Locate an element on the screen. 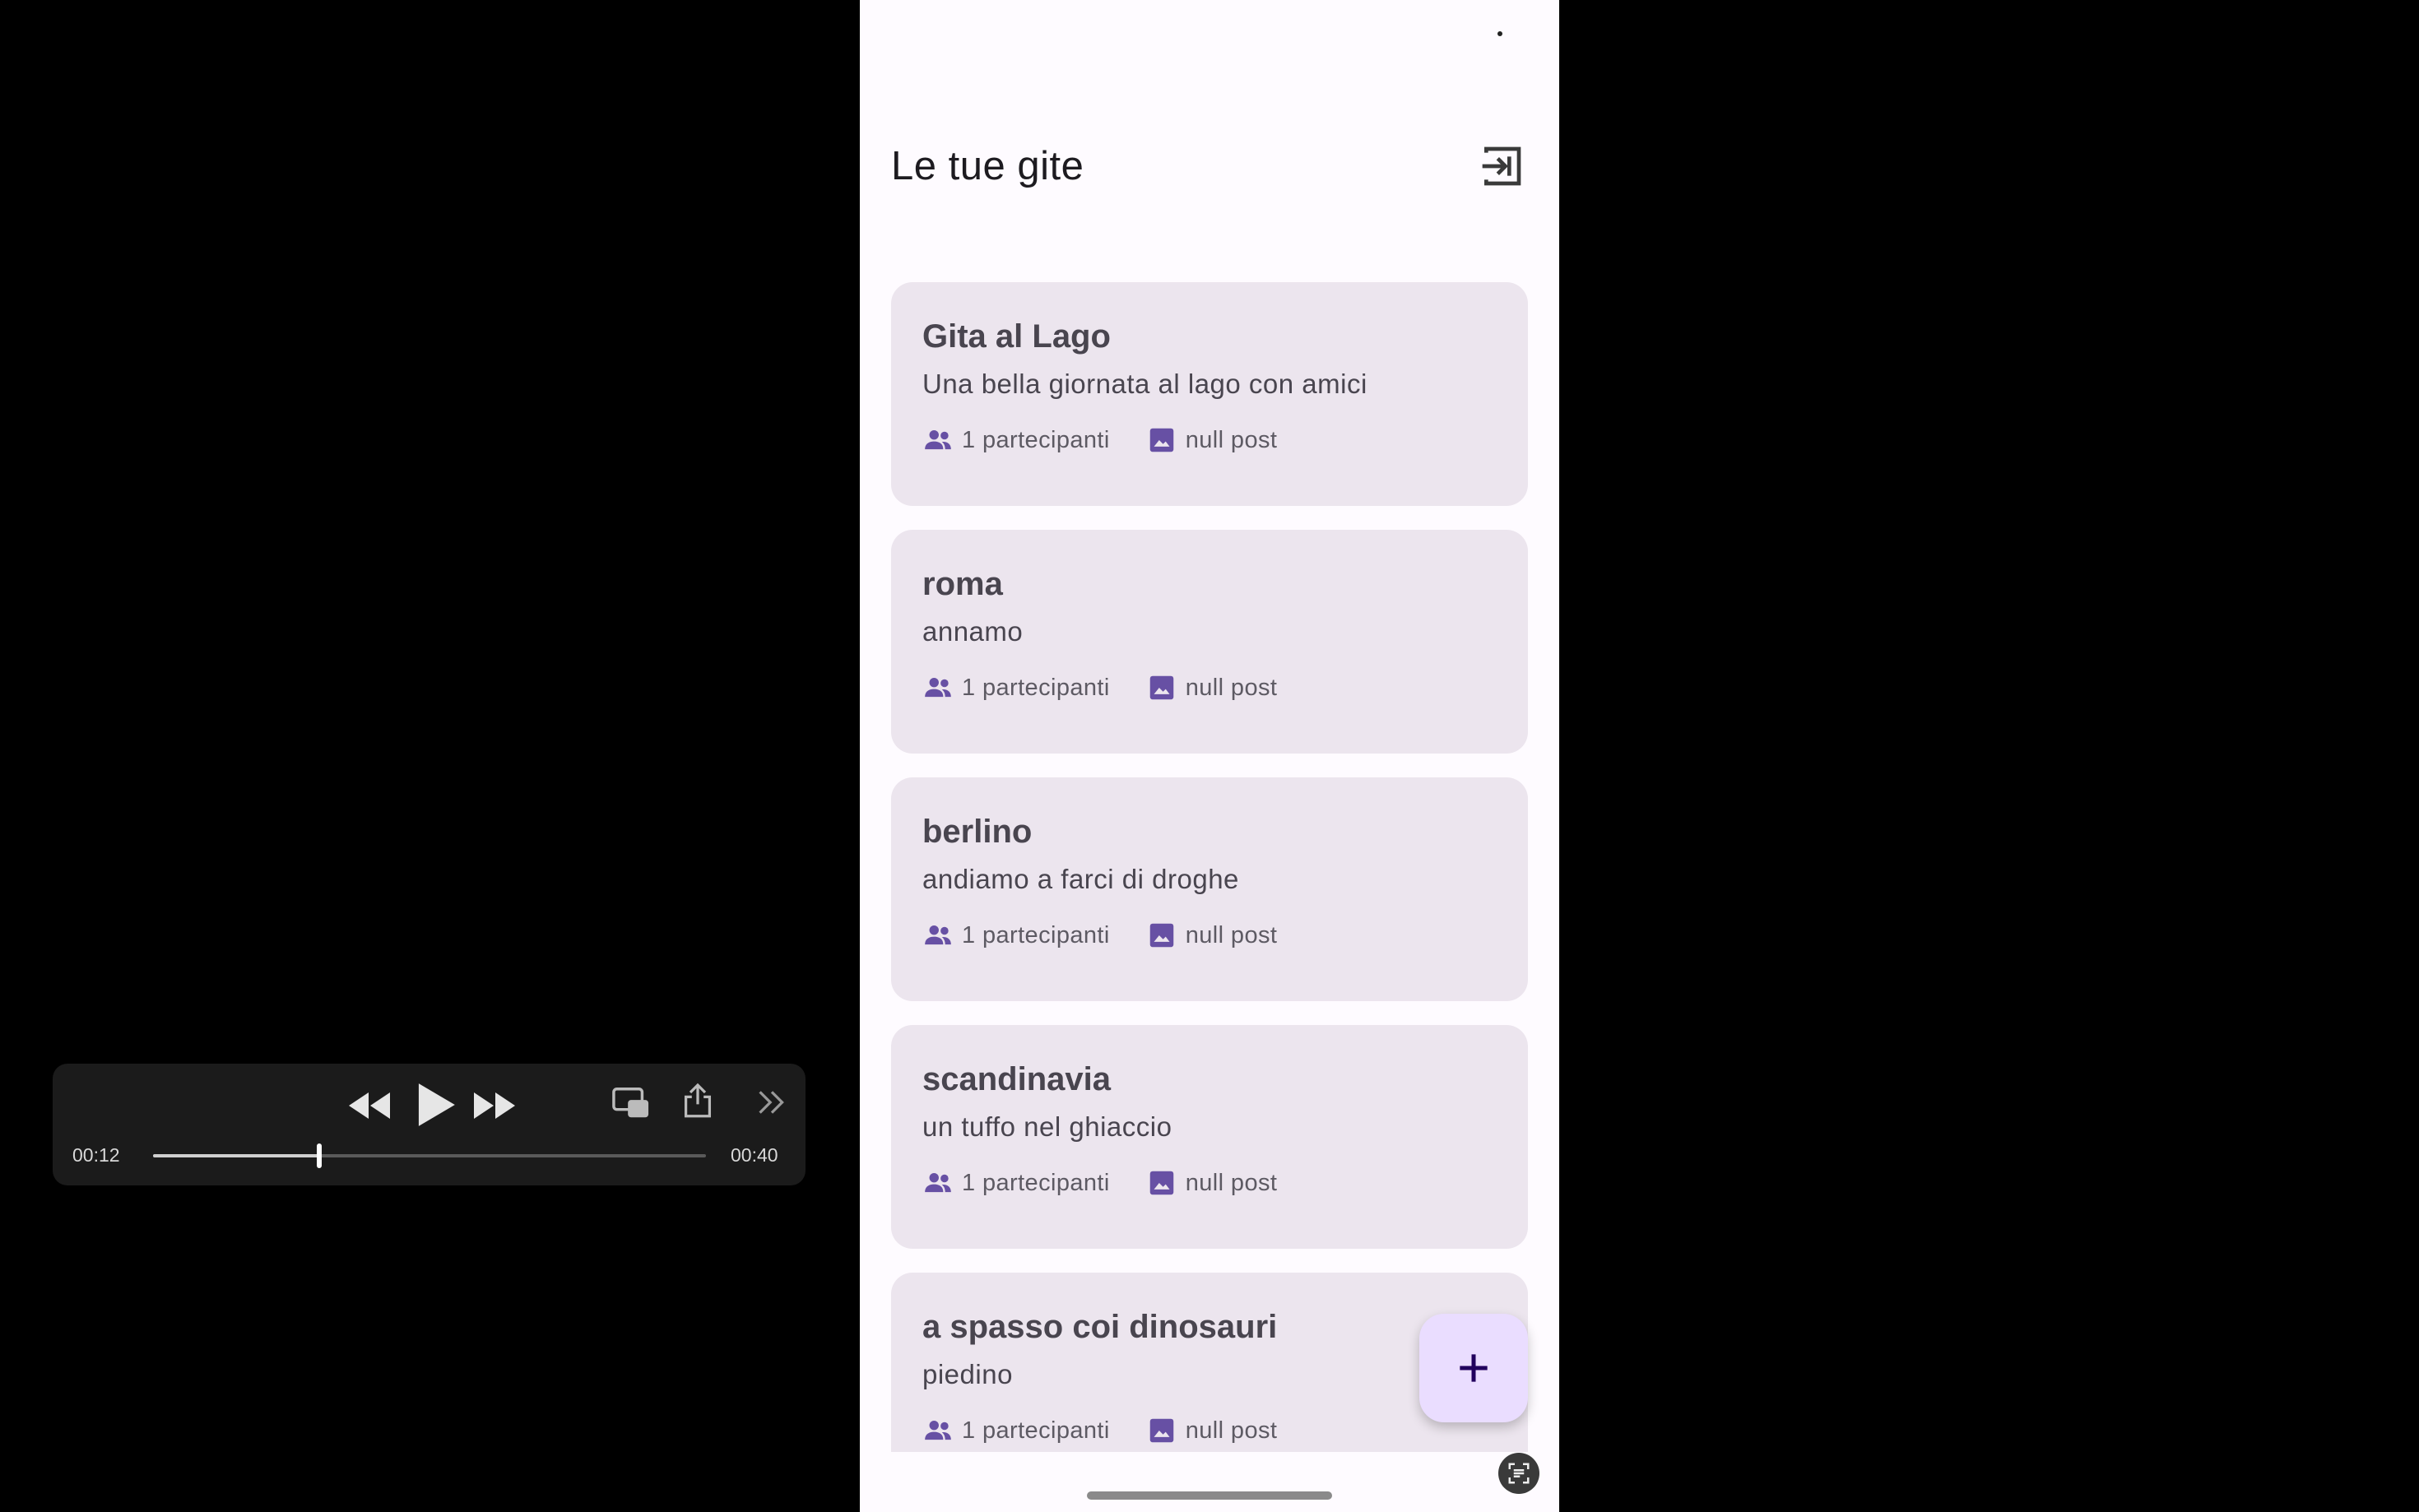 Image resolution: width=2419 pixels, height=1512 pixels. trip-description: piedino is located at coordinates (967, 1374).